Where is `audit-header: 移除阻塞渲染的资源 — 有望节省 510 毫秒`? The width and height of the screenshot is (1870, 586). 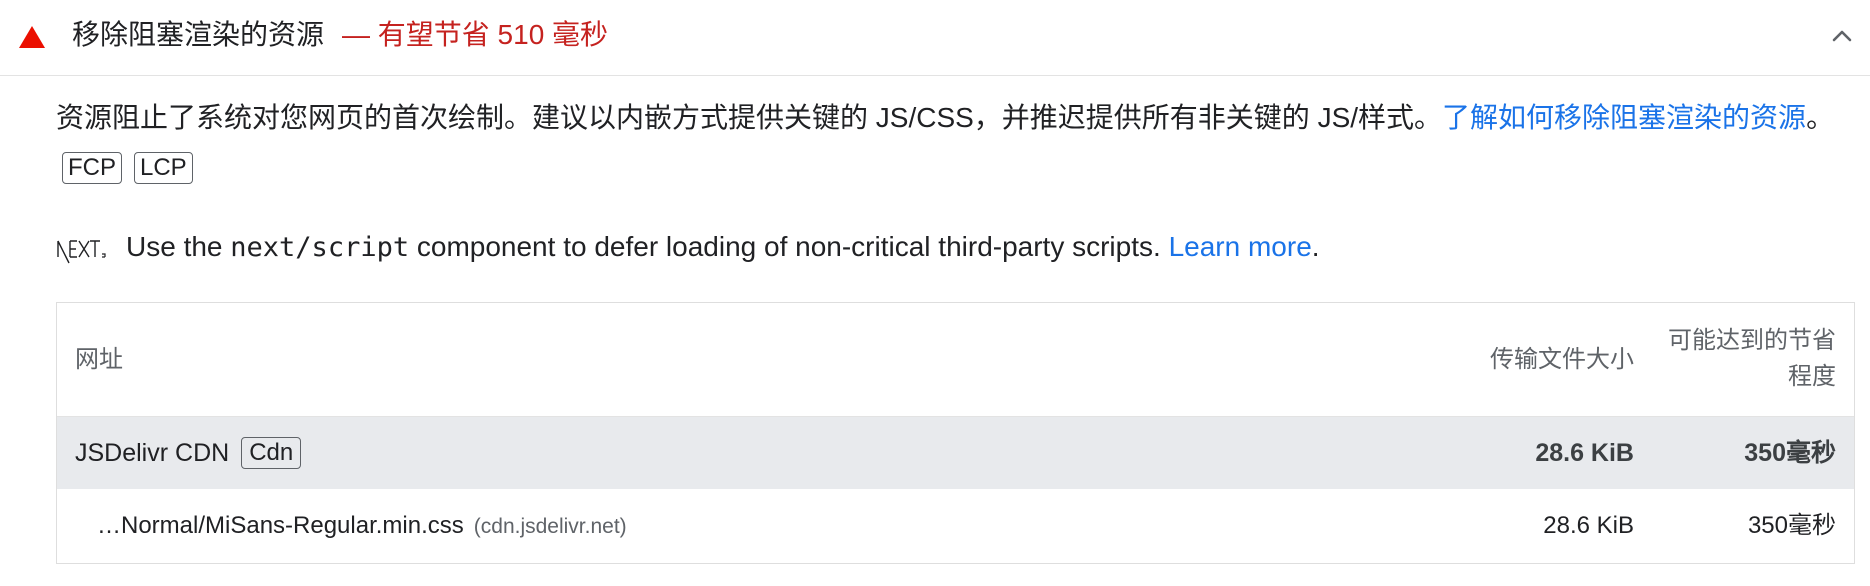
audit-header: 移除阻塞渲染的资源 — 有望节省 510 毫秒 is located at coordinates (935, 38).